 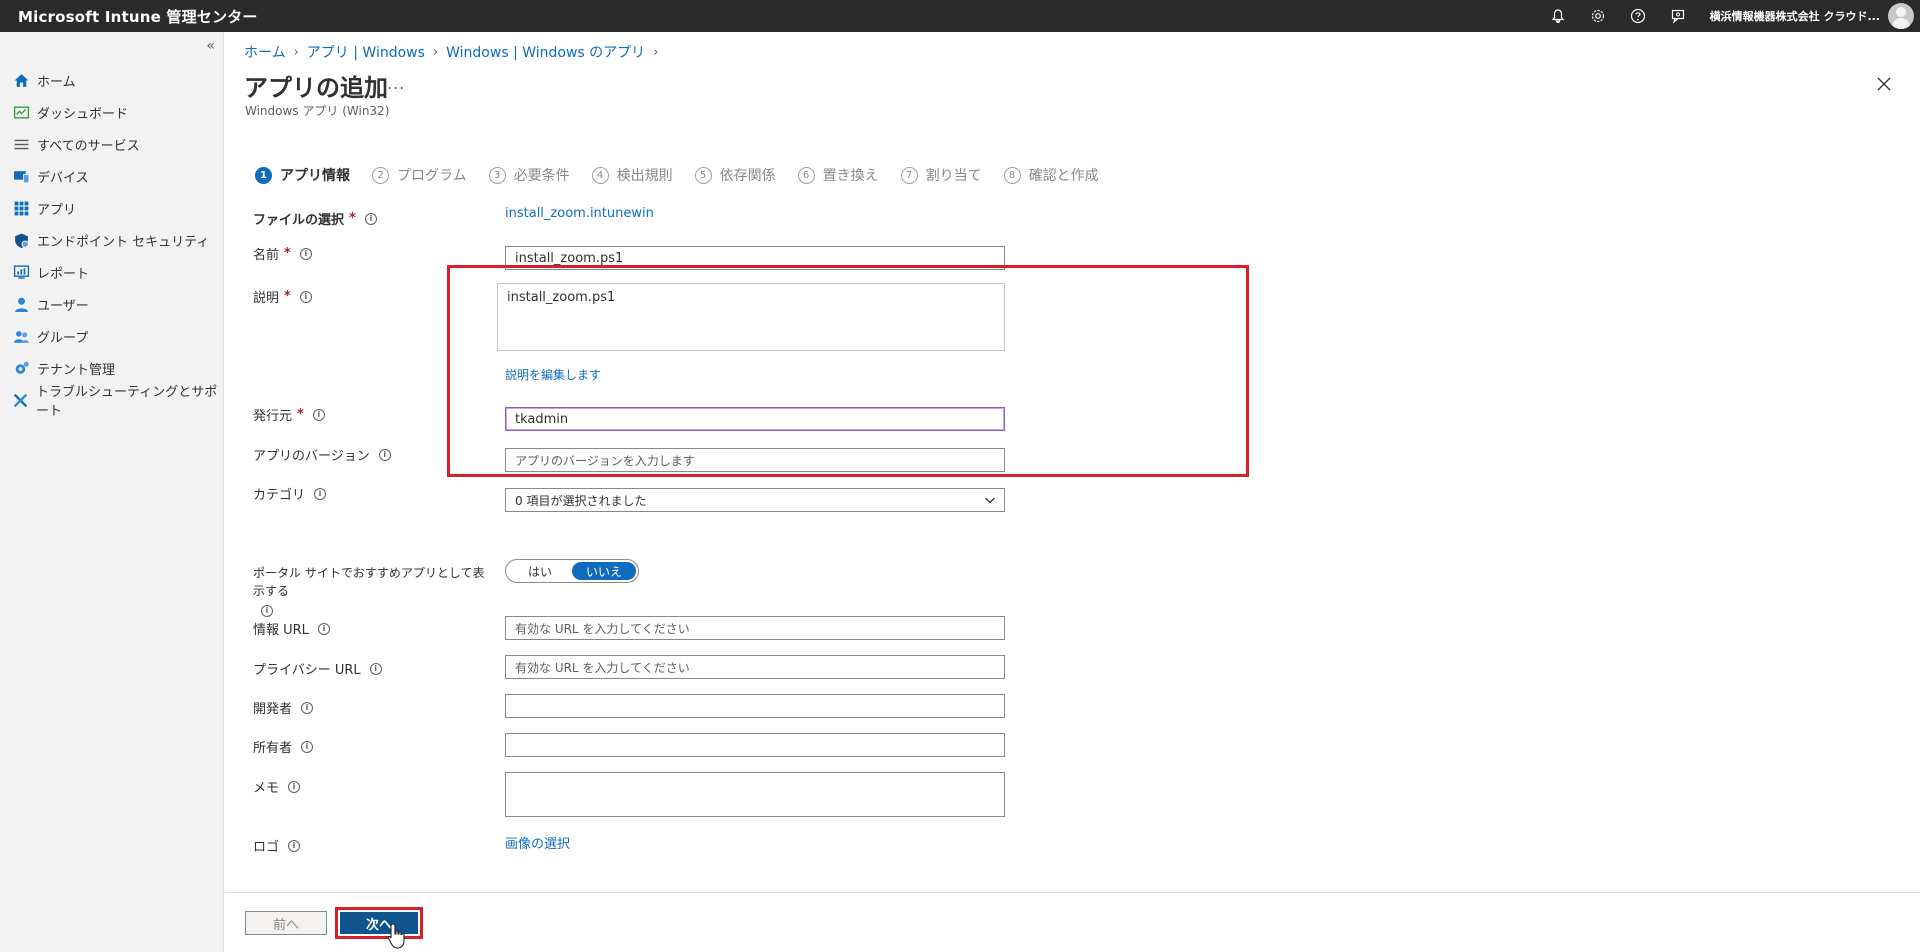 I want to click on sidebar-item-label: エンドポイント セキュリティ, so click(x=123, y=242).